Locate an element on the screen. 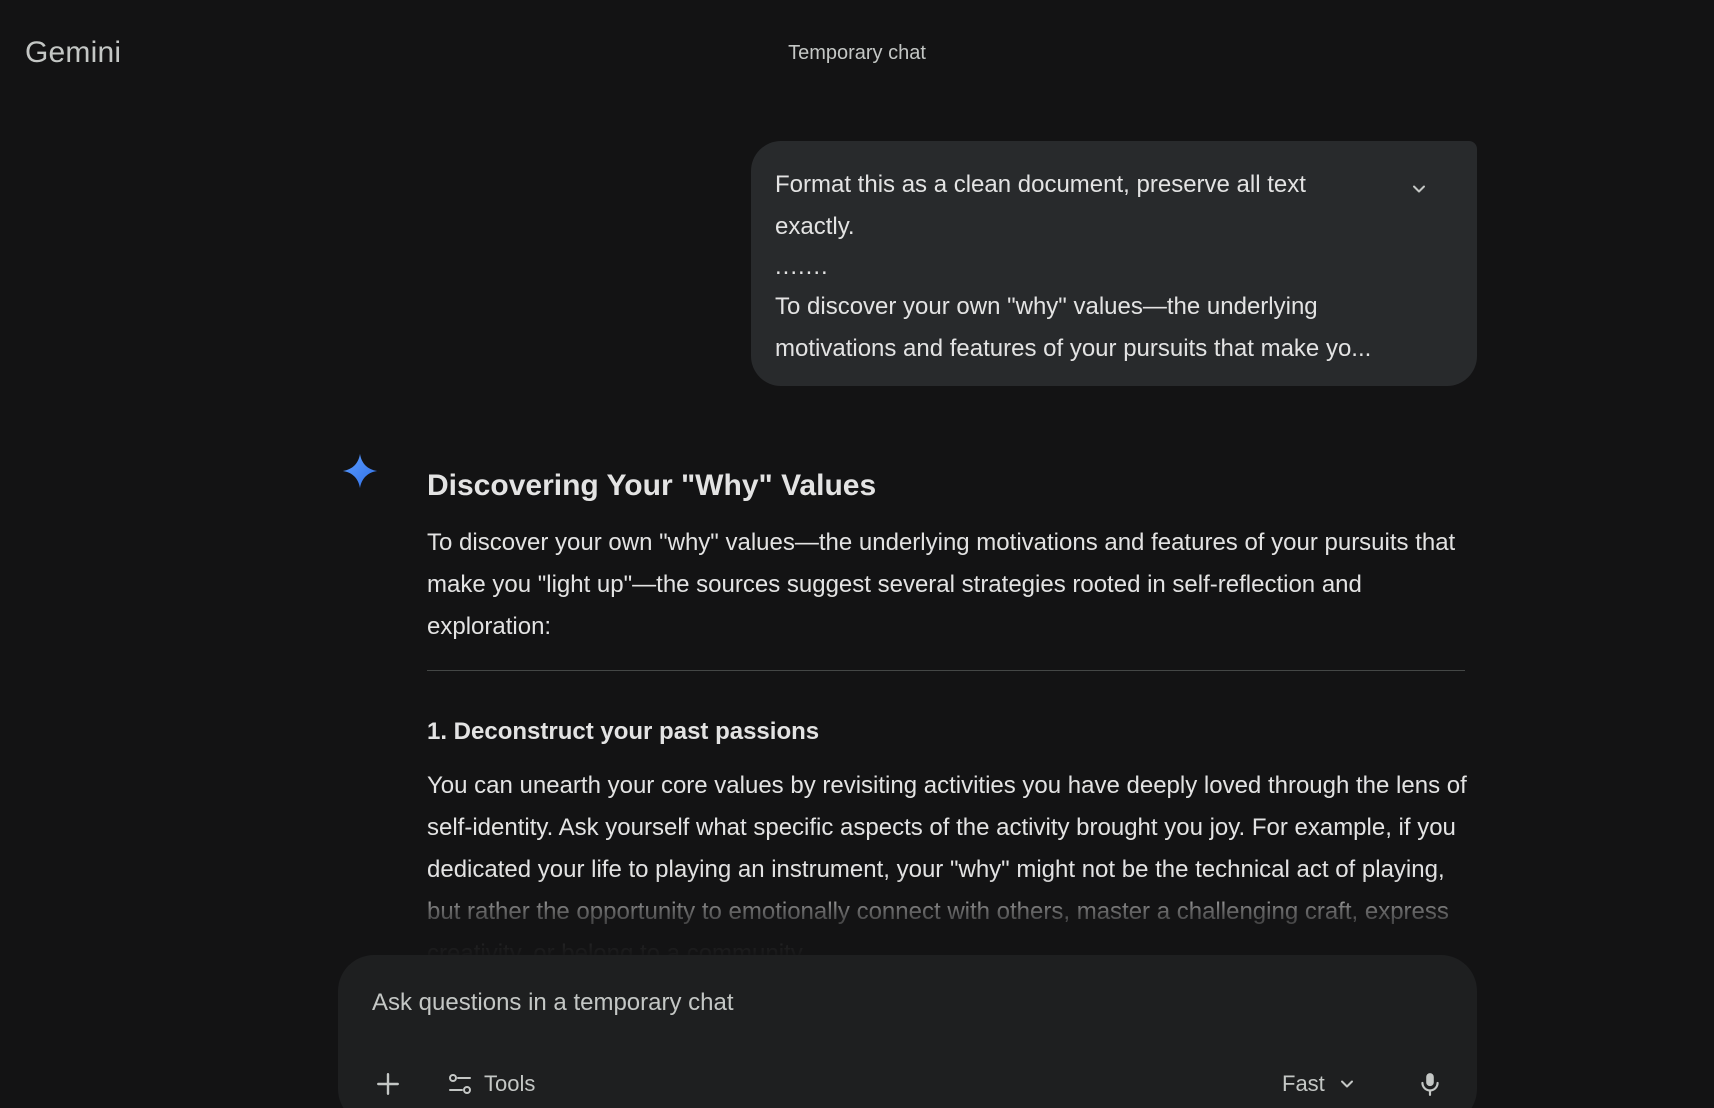 The width and height of the screenshot is (1714, 1108). composer: Tools Fast is located at coordinates (907, 1031).